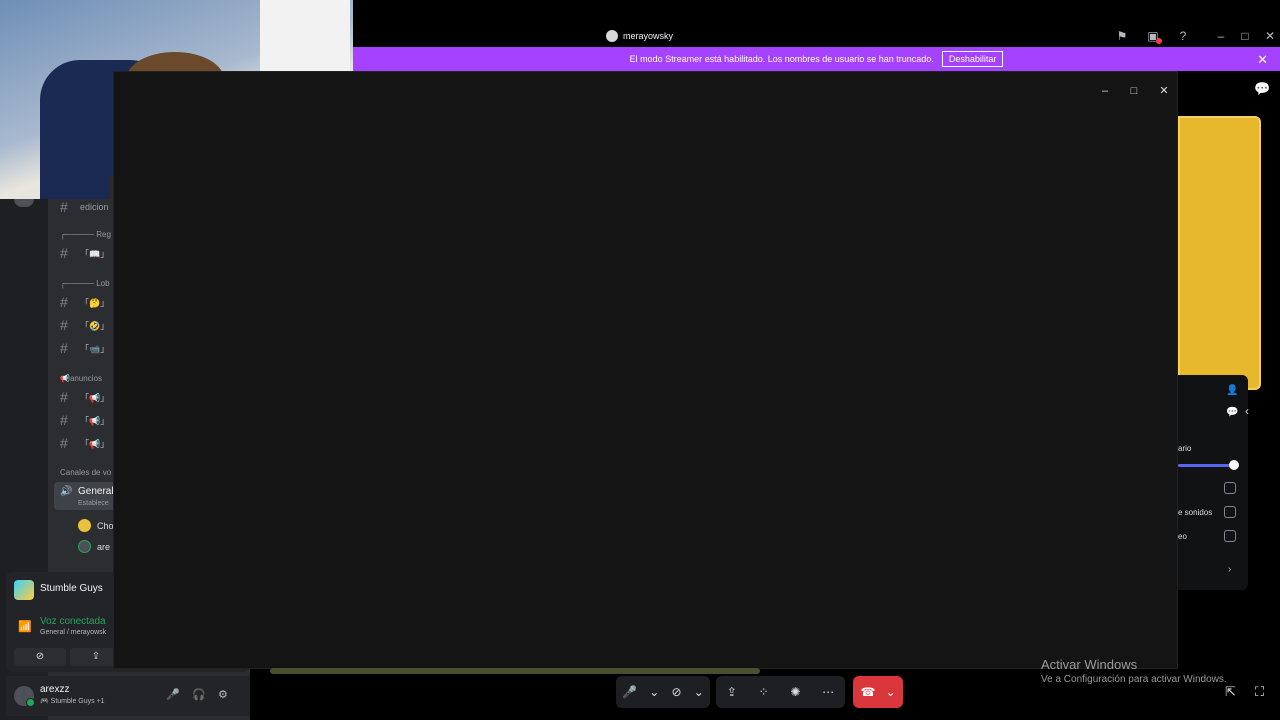  I want to click on screen-share-icon: ⇪, so click(732, 692).